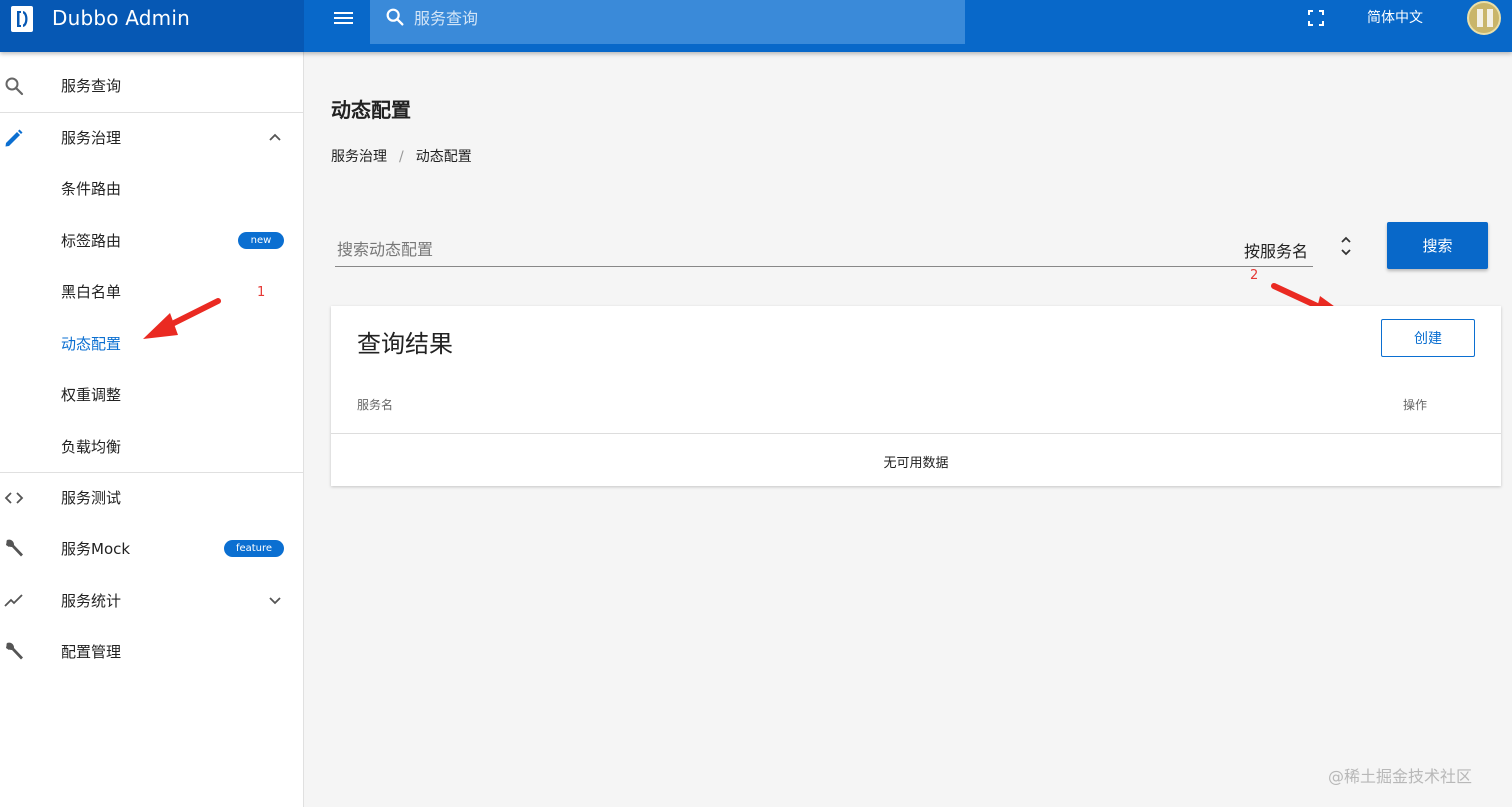  Describe the element at coordinates (152, 241) in the screenshot. I see `sidebar-item-tag-route: 标签路由 new` at that location.